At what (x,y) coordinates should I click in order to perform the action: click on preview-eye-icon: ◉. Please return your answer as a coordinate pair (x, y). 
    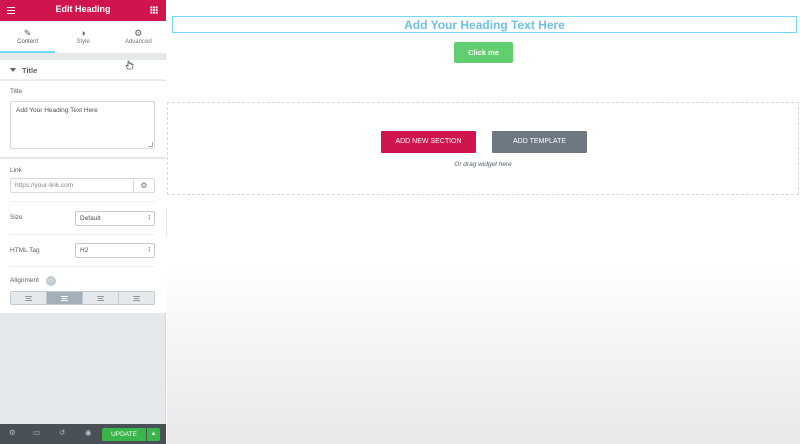
    Looking at the image, I should click on (88, 432).